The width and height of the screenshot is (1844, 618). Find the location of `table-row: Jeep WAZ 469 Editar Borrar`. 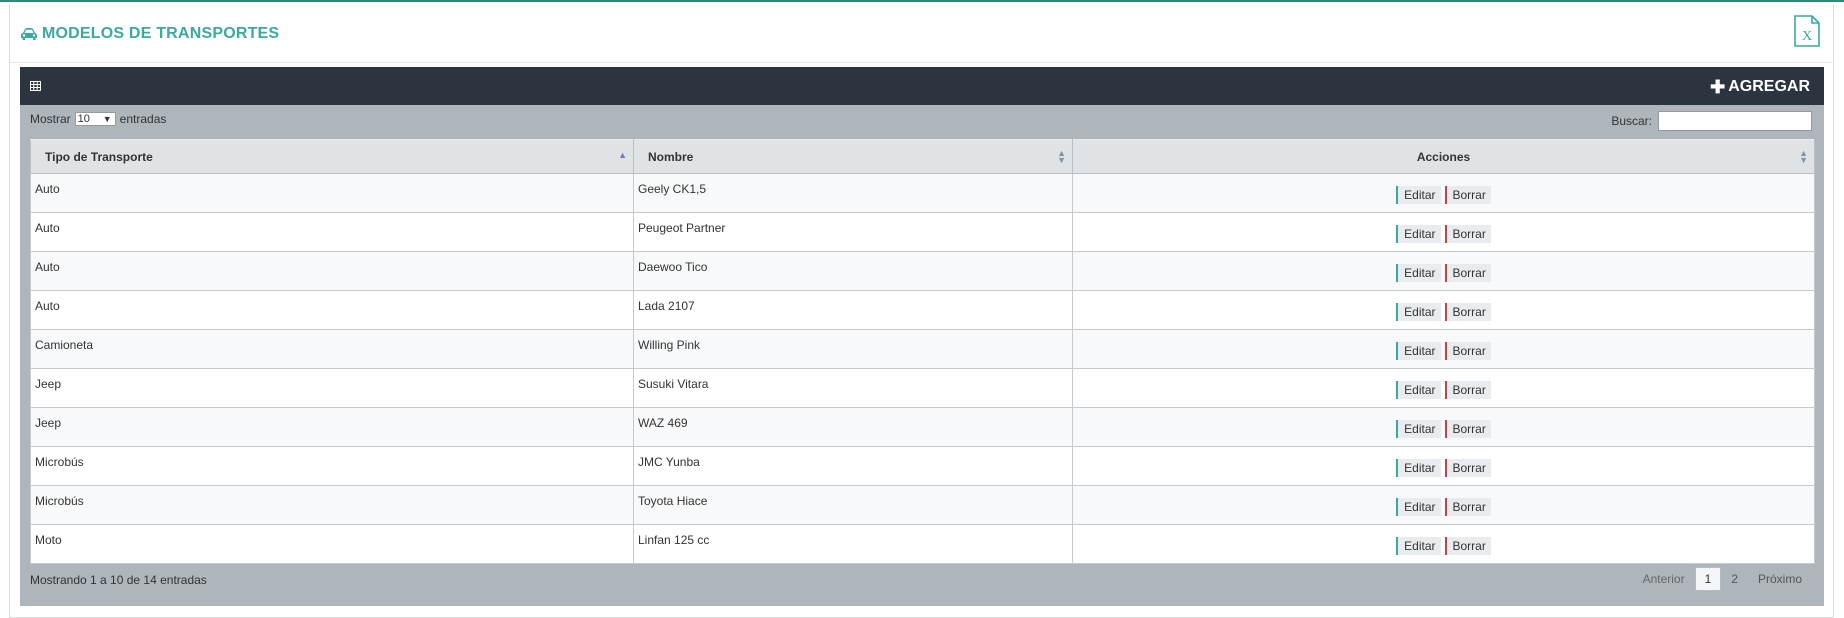

table-row: Jeep WAZ 469 Editar Borrar is located at coordinates (922, 427).